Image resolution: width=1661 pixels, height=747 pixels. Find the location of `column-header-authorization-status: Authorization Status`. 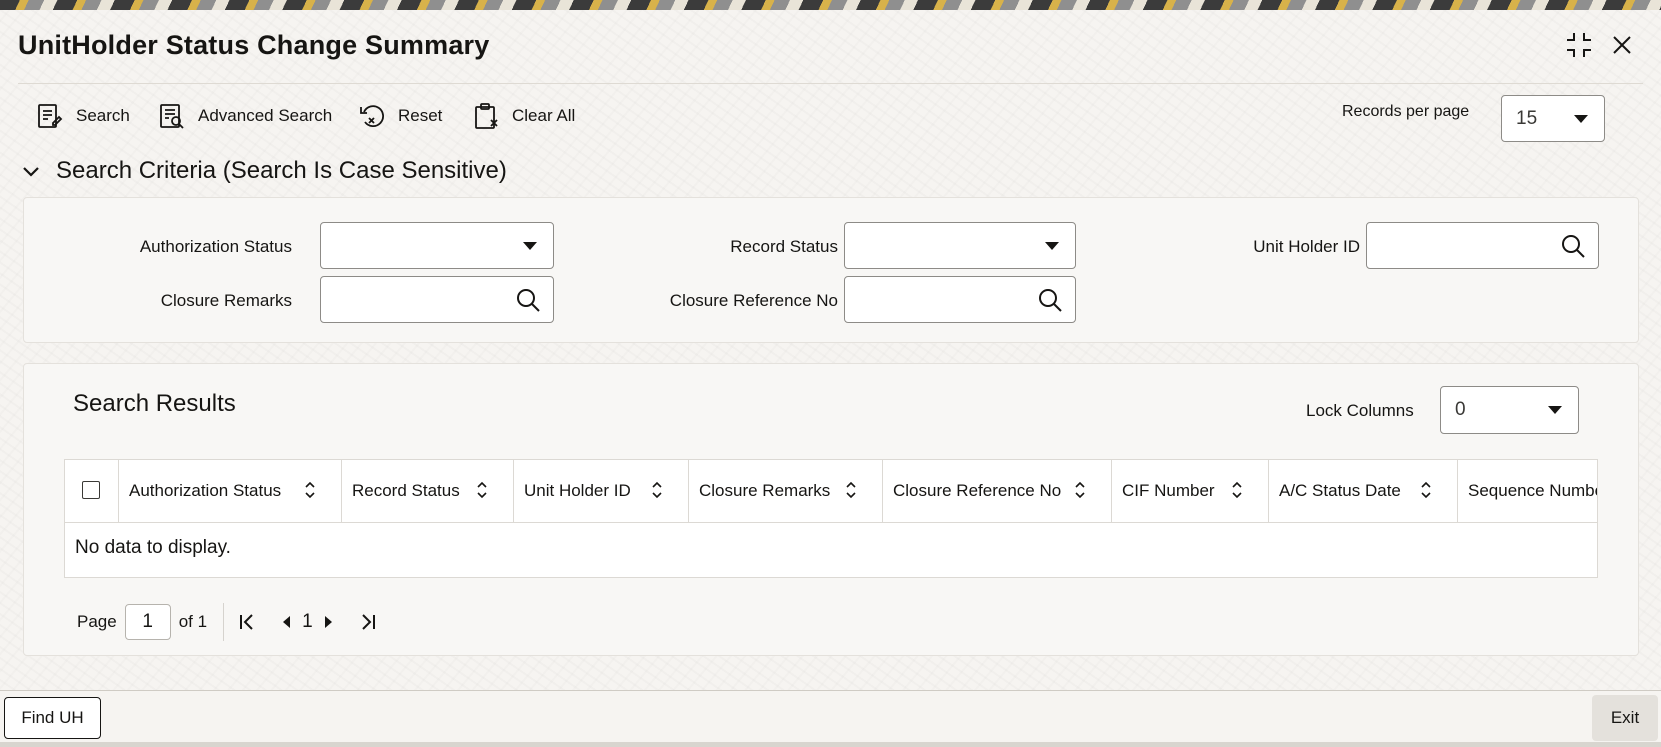

column-header-authorization-status: Authorization Status is located at coordinates (230, 491).